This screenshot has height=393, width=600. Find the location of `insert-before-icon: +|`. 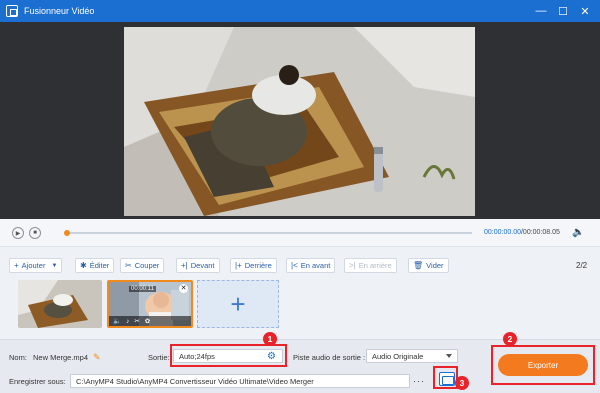

insert-before-icon: +| is located at coordinates (184, 265).